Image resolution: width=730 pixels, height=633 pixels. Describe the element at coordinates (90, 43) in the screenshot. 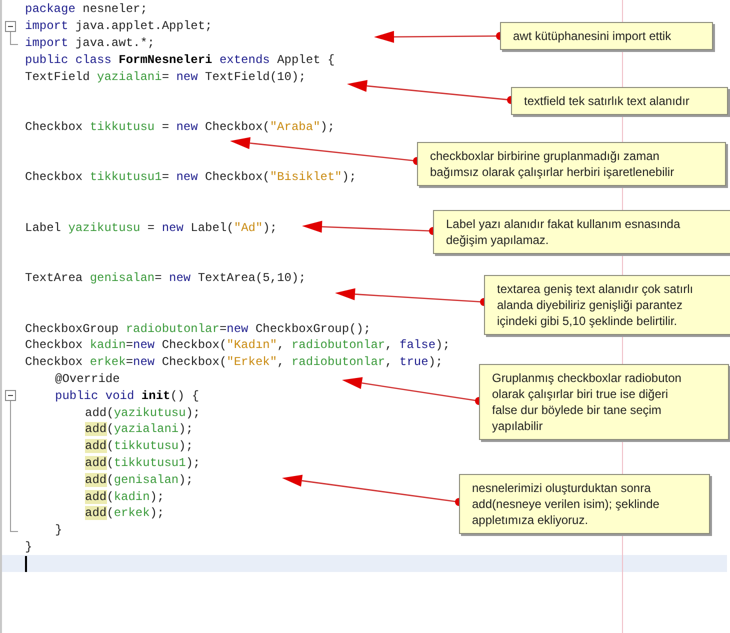

I see `code-line: import java.awt.*;` at that location.